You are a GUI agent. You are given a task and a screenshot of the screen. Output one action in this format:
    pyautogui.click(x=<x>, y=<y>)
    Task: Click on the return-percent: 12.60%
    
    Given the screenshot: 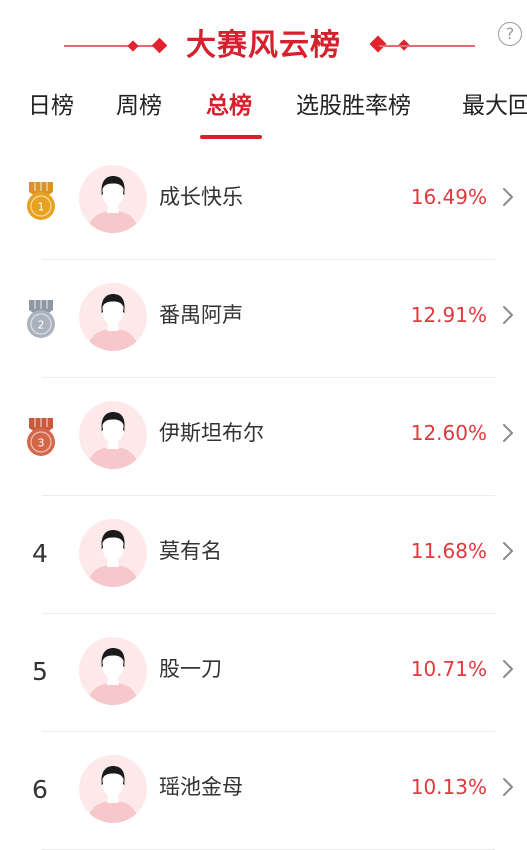 What is the action you would take?
    pyautogui.click(x=448, y=433)
    